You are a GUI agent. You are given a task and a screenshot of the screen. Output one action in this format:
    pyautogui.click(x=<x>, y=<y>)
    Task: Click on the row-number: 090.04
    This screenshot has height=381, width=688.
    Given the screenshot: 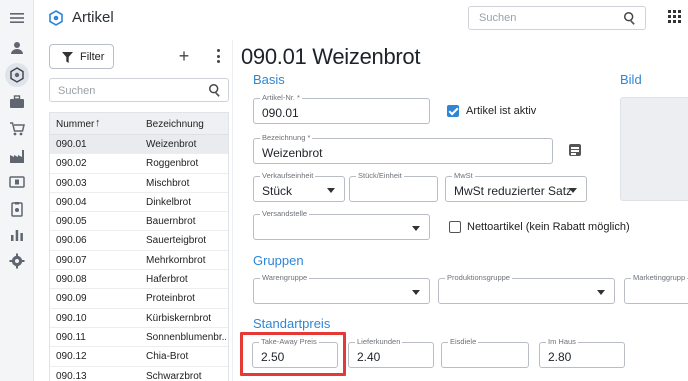 What is the action you would take?
    pyautogui.click(x=71, y=202)
    